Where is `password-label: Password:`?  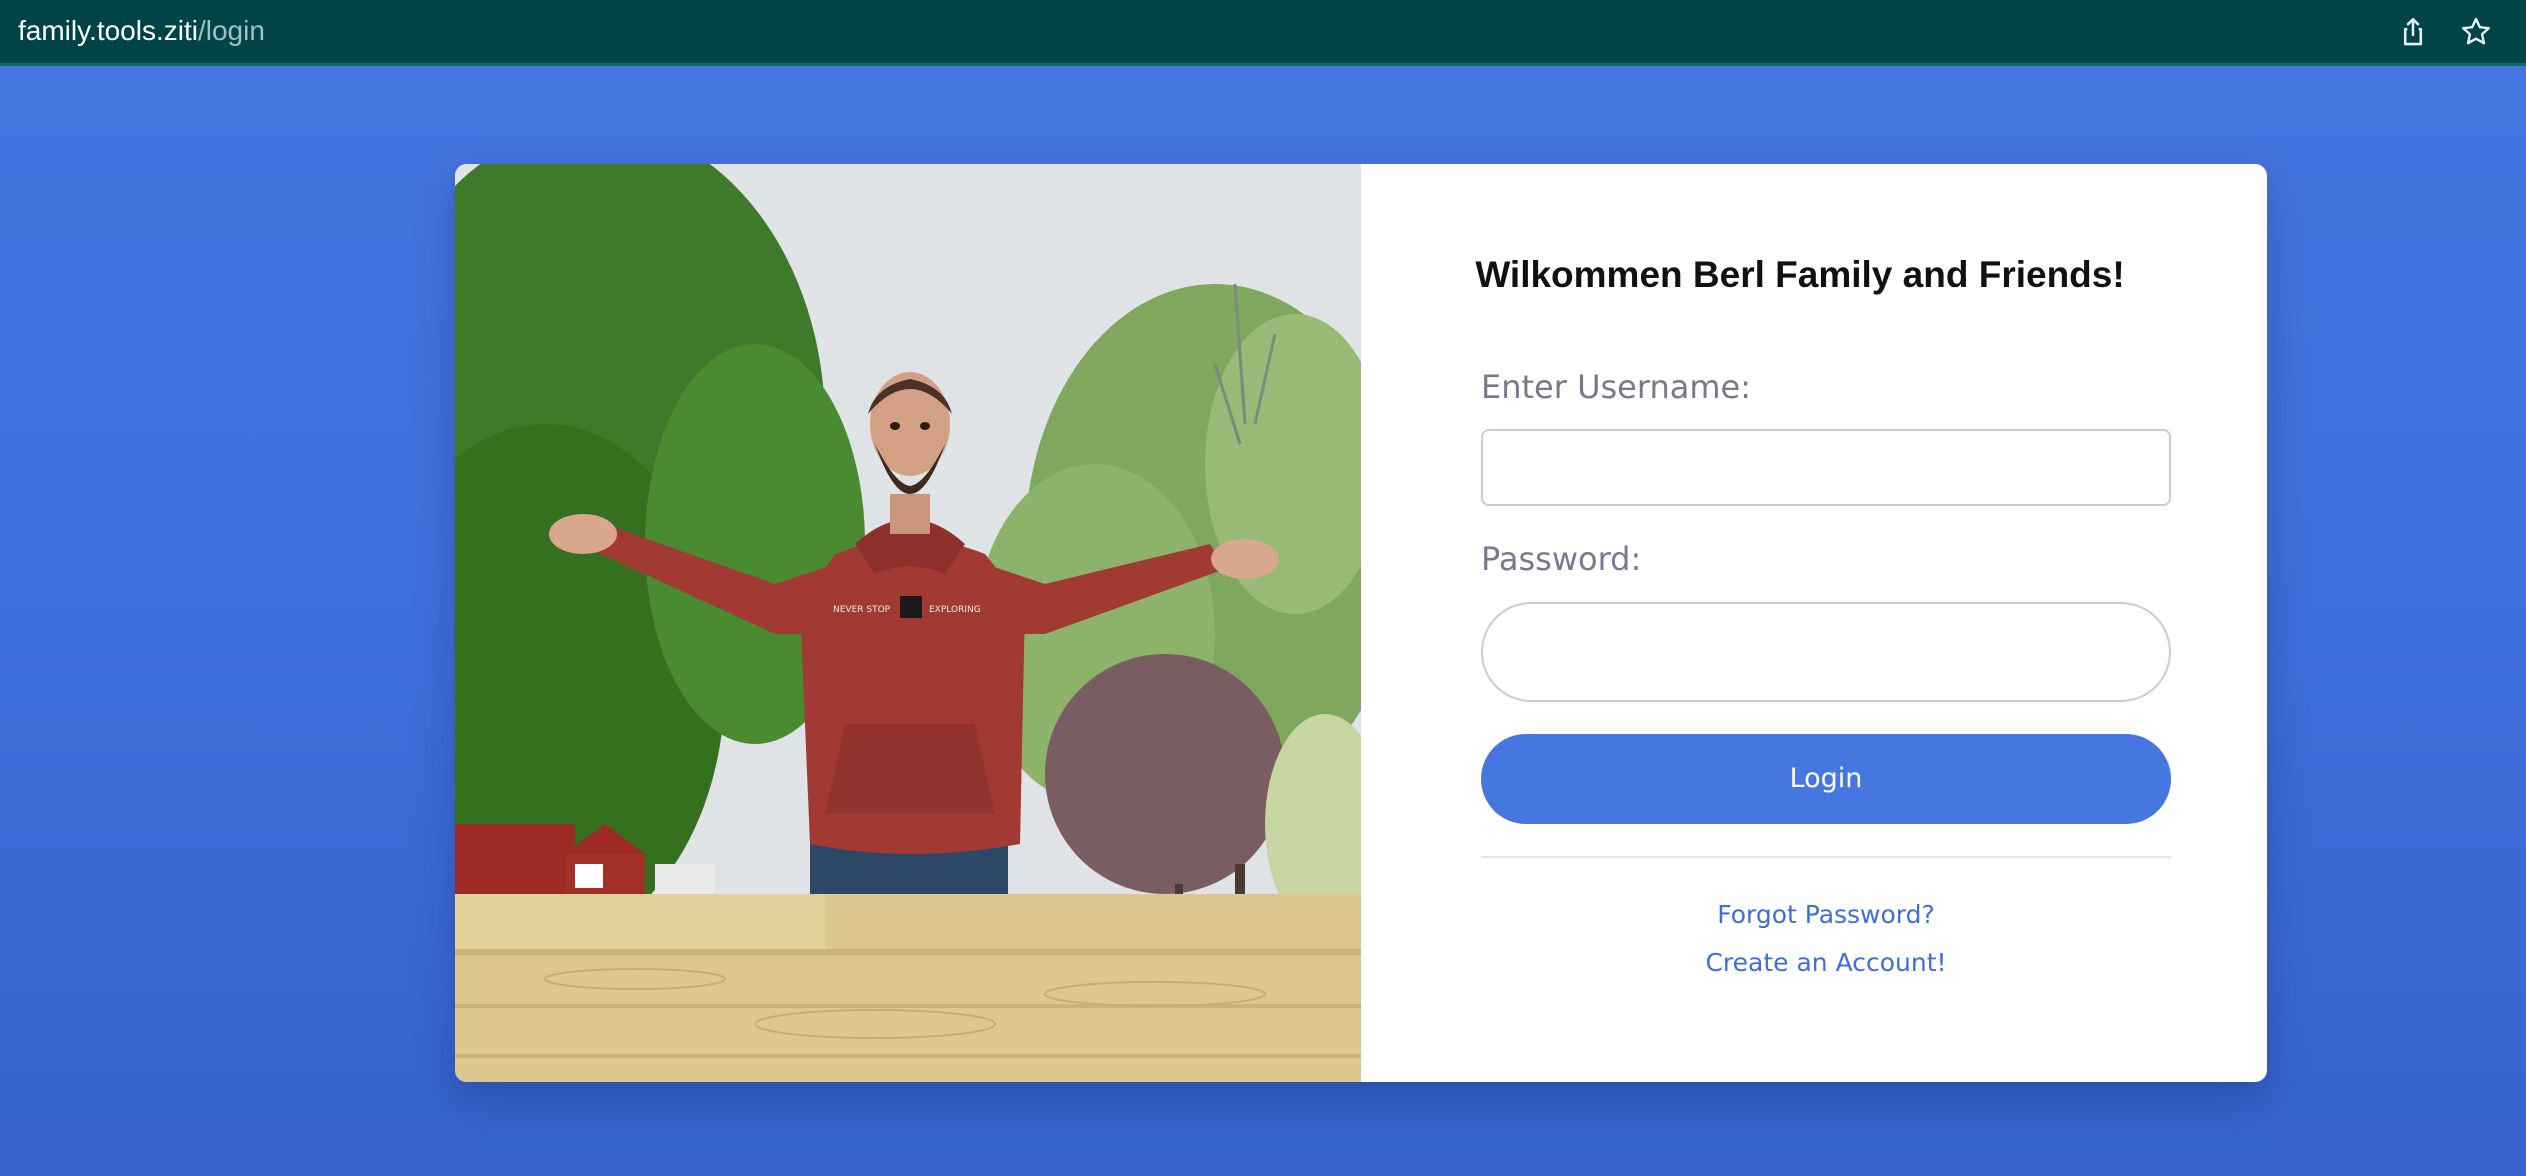
password-label: Password: is located at coordinates (1561, 559).